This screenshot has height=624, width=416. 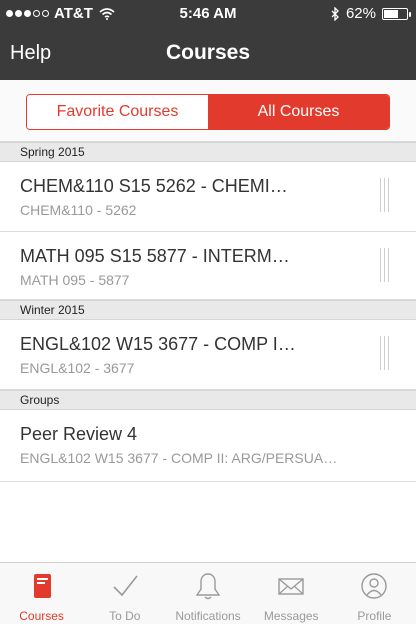 I want to click on tab-label: Messages, so click(x=291, y=616).